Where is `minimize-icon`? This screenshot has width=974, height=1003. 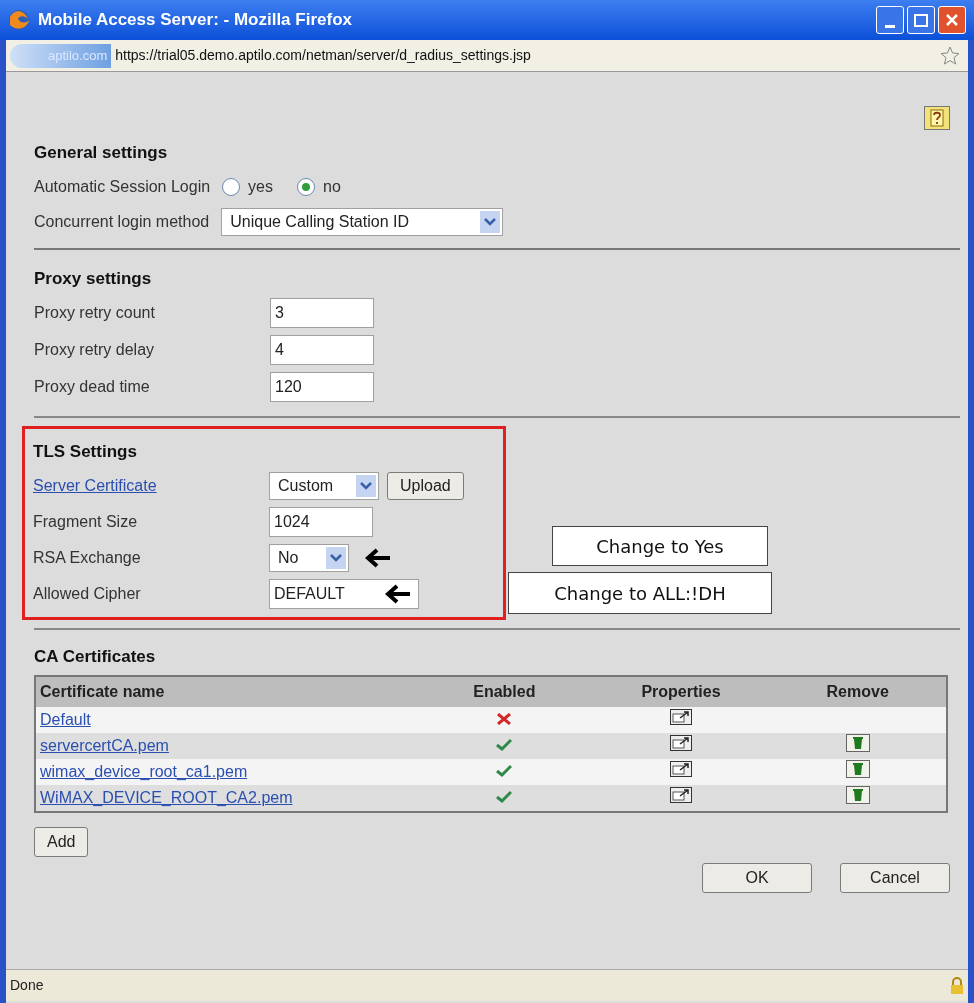
minimize-icon is located at coordinates (890, 26).